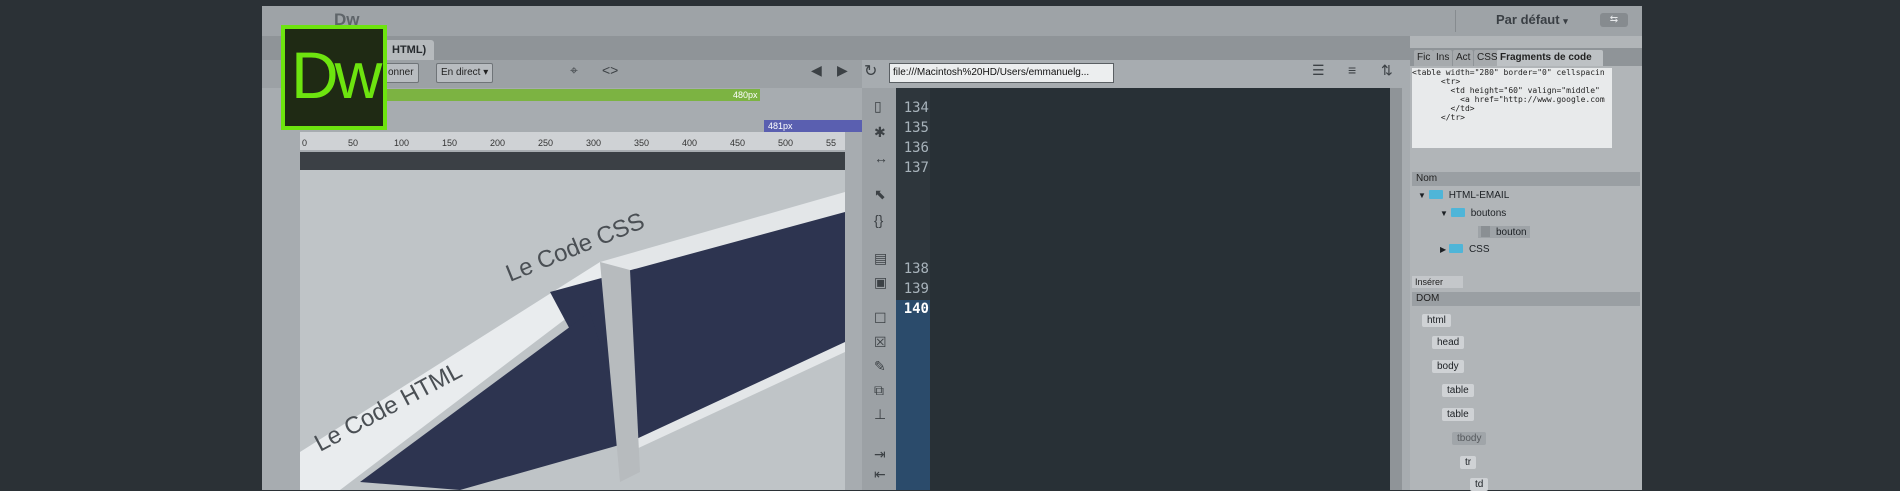 The width and height of the screenshot is (1900, 491). What do you see at coordinates (353, 143) in the screenshot?
I see `ruler-tick: 50` at bounding box center [353, 143].